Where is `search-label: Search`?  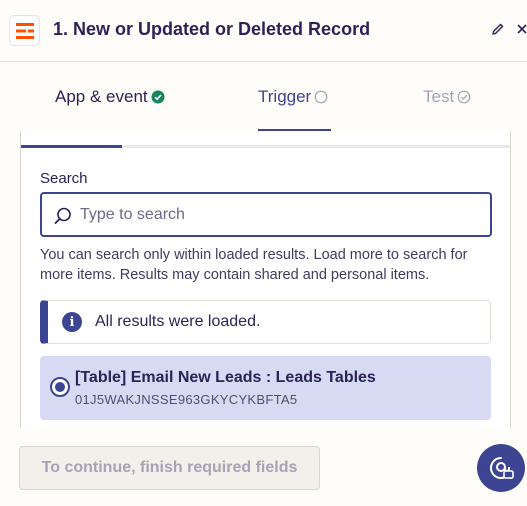
search-label: Search is located at coordinates (64, 178).